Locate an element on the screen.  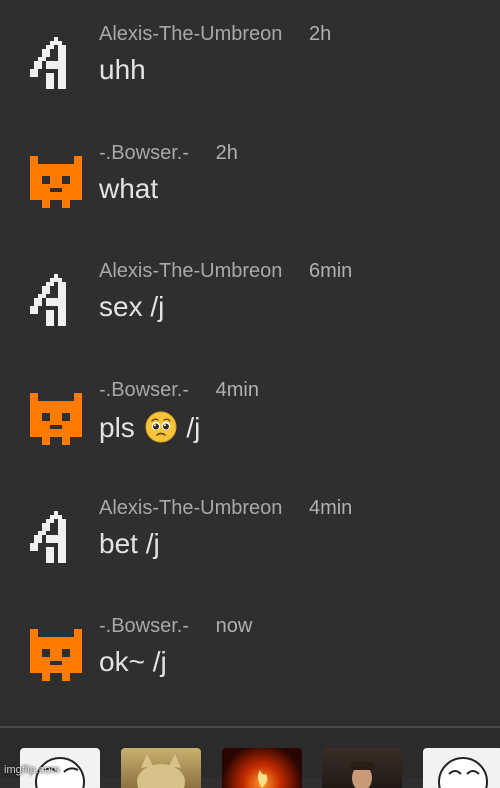
comment-meta: -.Bowser.- 4min is located at coordinates (179, 394).